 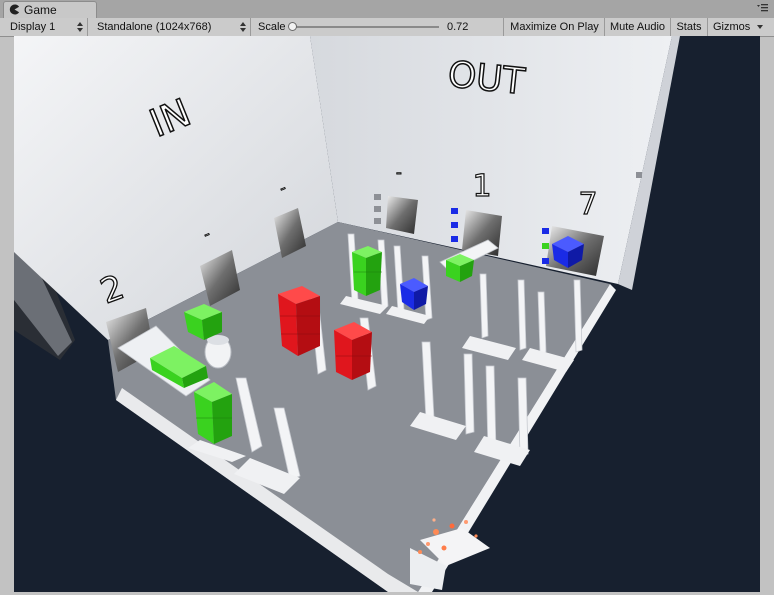 I want to click on menu-icon, so click(x=762, y=8).